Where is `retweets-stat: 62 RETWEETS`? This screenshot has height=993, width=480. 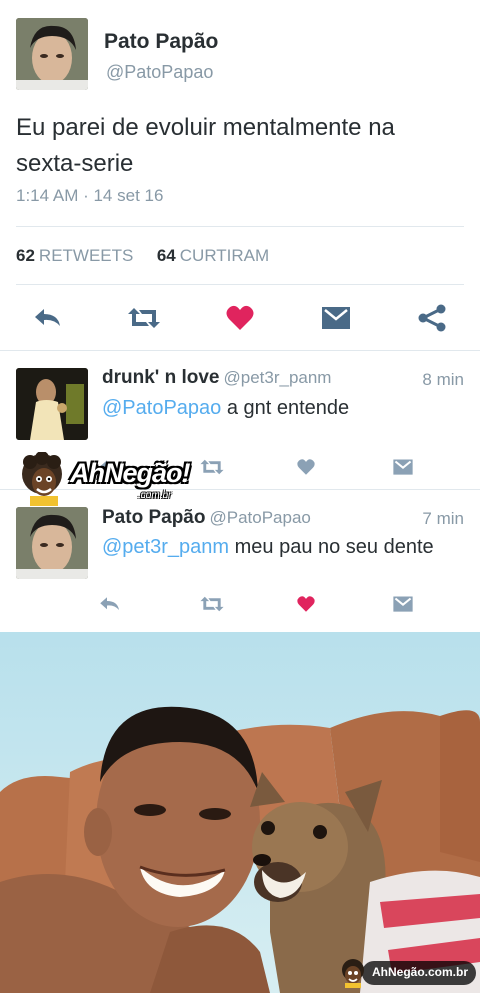
retweets-stat: 62 RETWEETS is located at coordinates (74, 255).